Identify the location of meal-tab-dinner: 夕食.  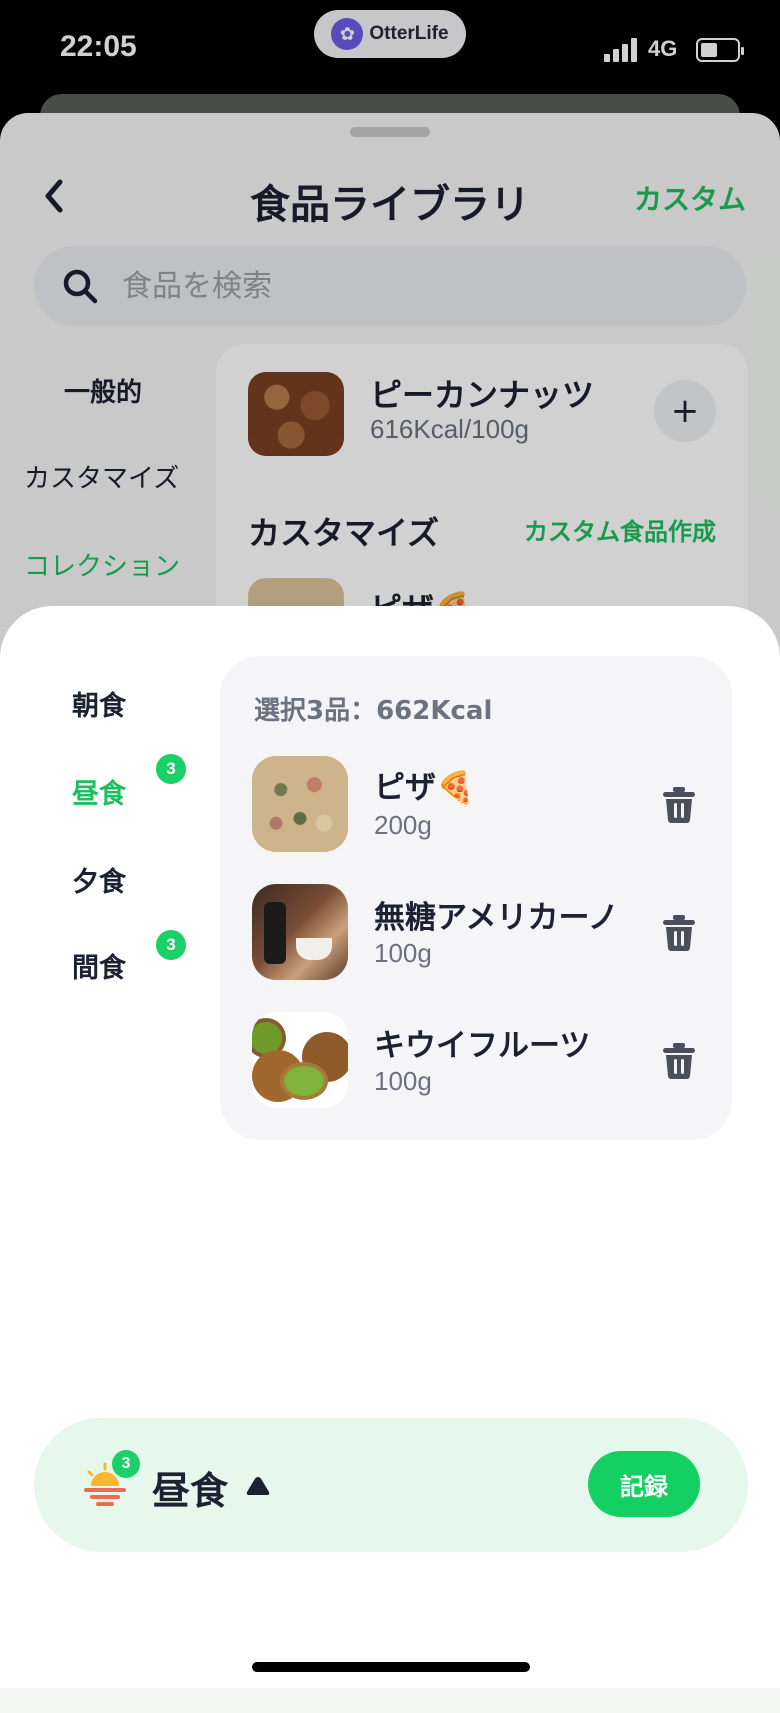
(99, 879).